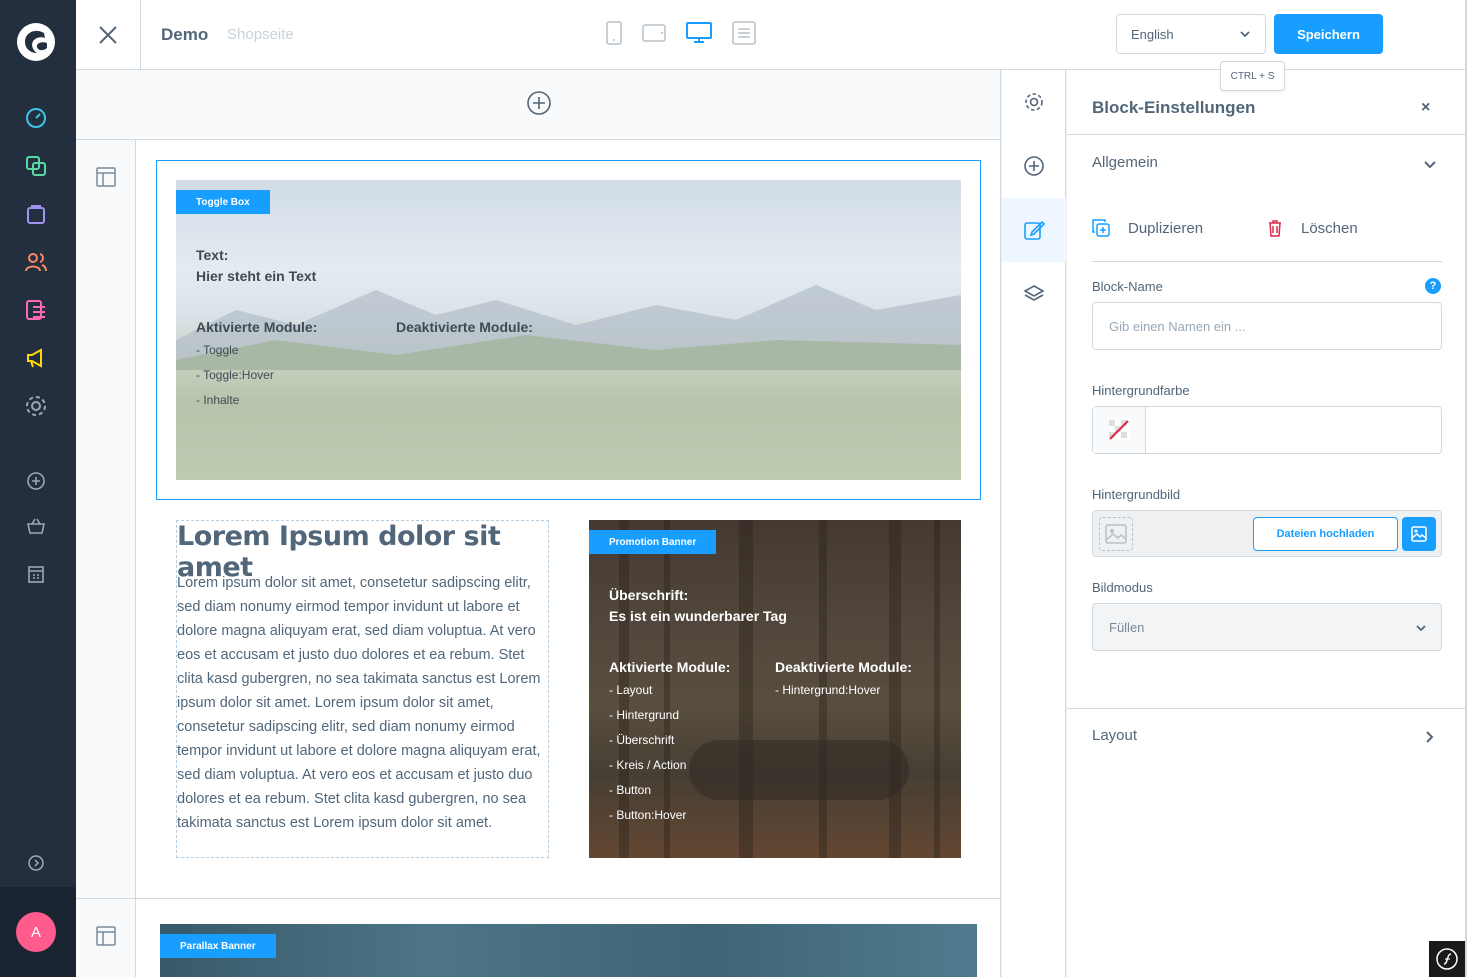 The image size is (1467, 977). Describe the element at coordinates (36, 42) in the screenshot. I see `shopware-logo-icon` at that location.